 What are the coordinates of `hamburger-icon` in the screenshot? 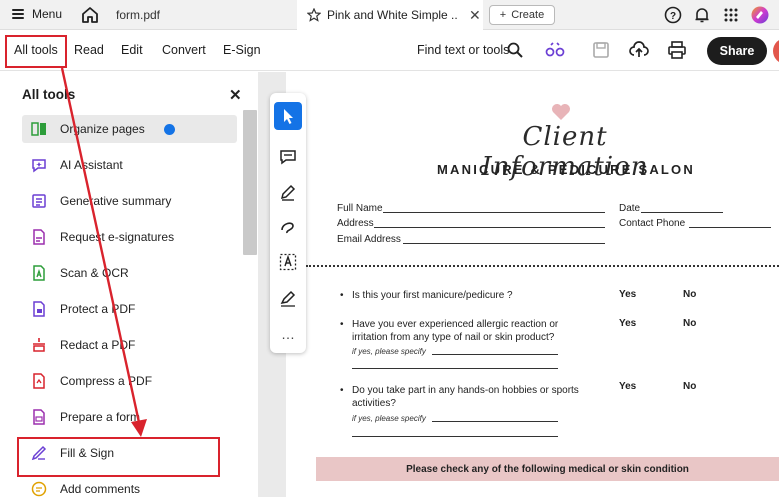 It's located at (18, 14).